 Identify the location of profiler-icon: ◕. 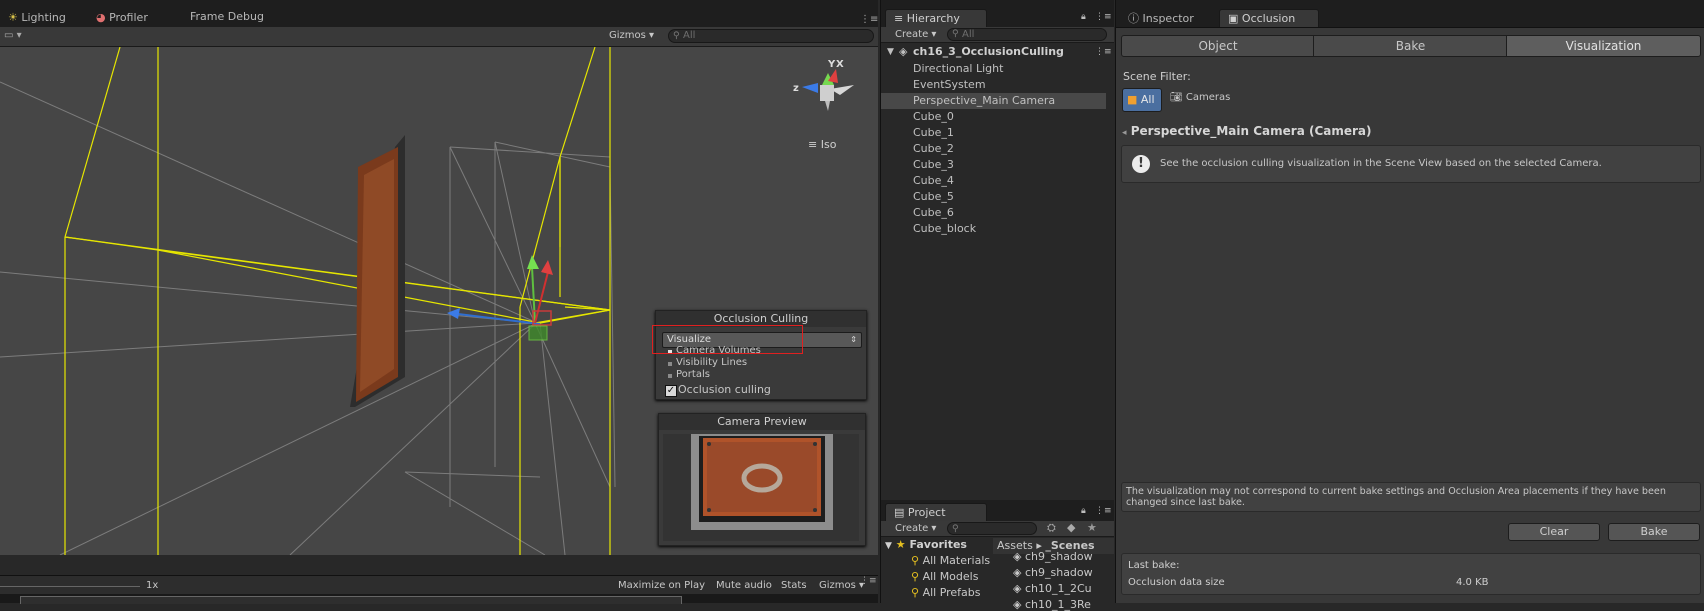
(101, 17).